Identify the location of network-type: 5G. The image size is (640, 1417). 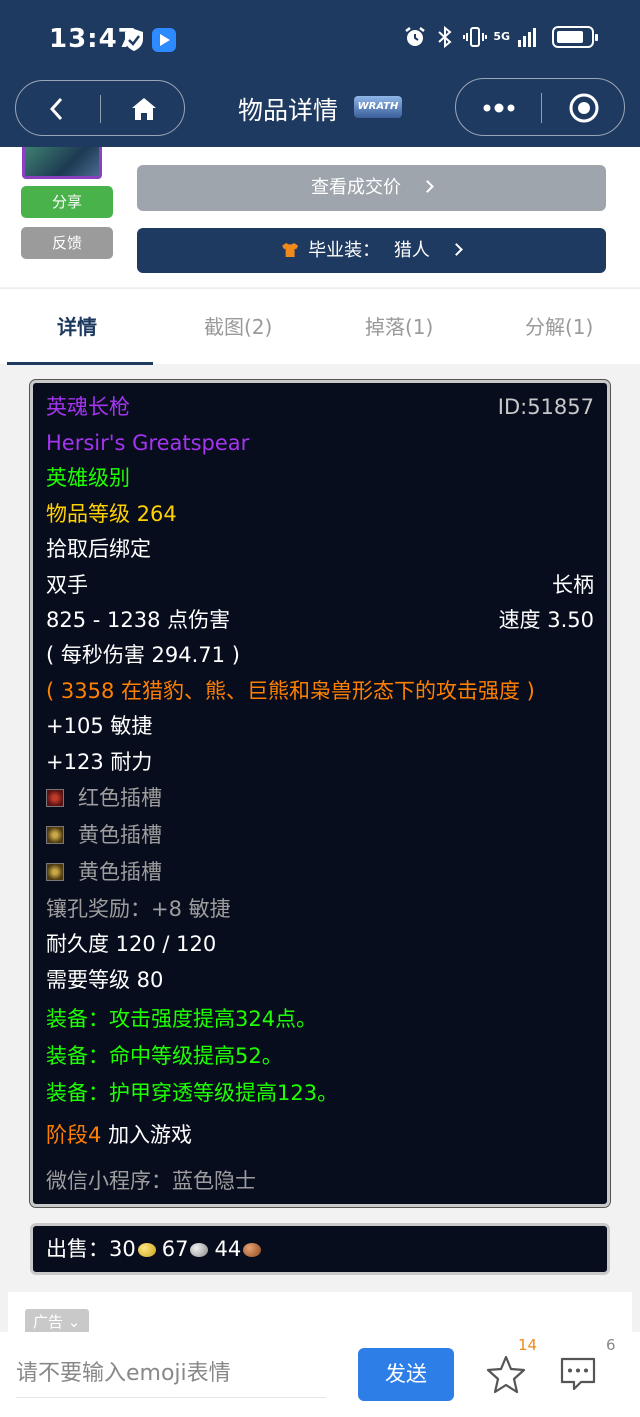
(501, 36).